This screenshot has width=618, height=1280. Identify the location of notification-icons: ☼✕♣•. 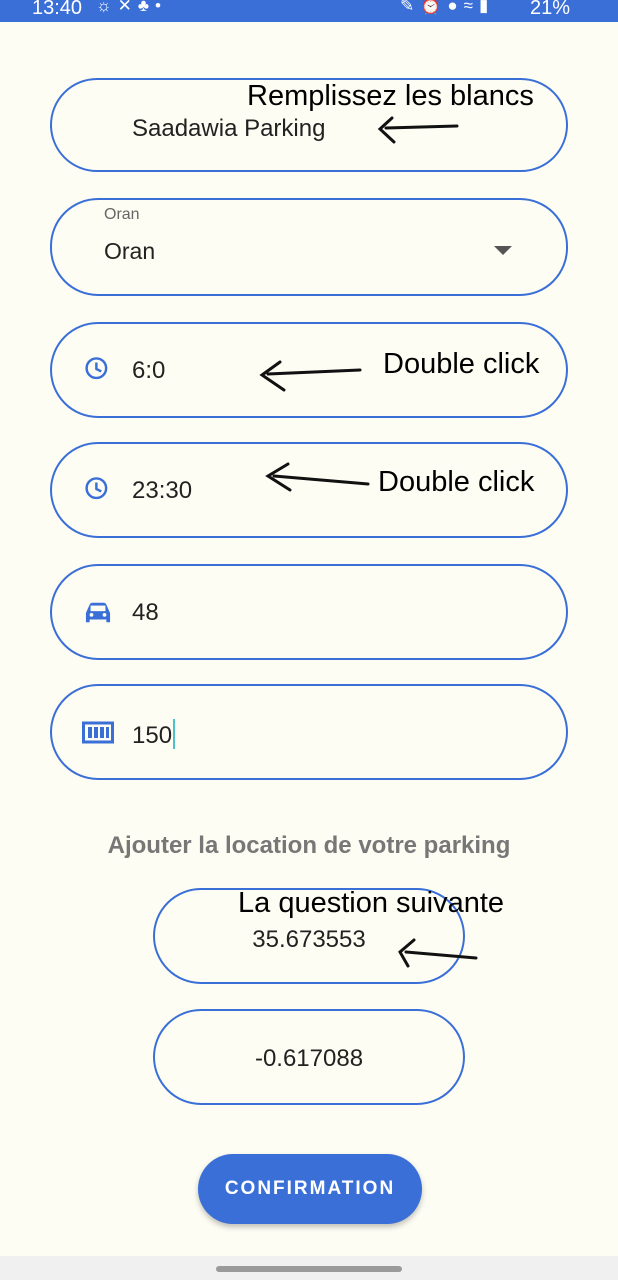
(131, 7).